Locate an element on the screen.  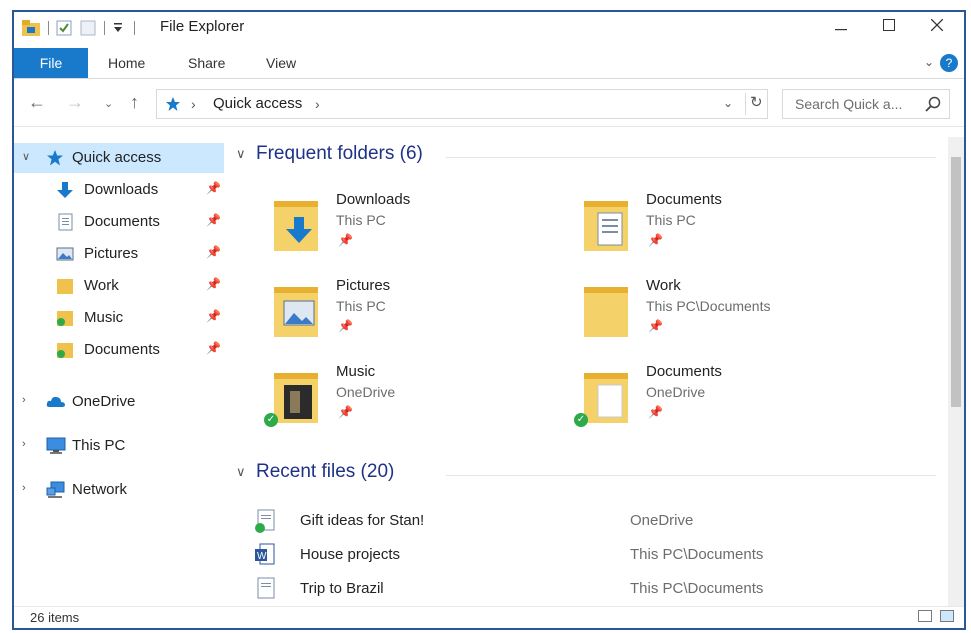
tab-home: Home is located at coordinates (126, 63).